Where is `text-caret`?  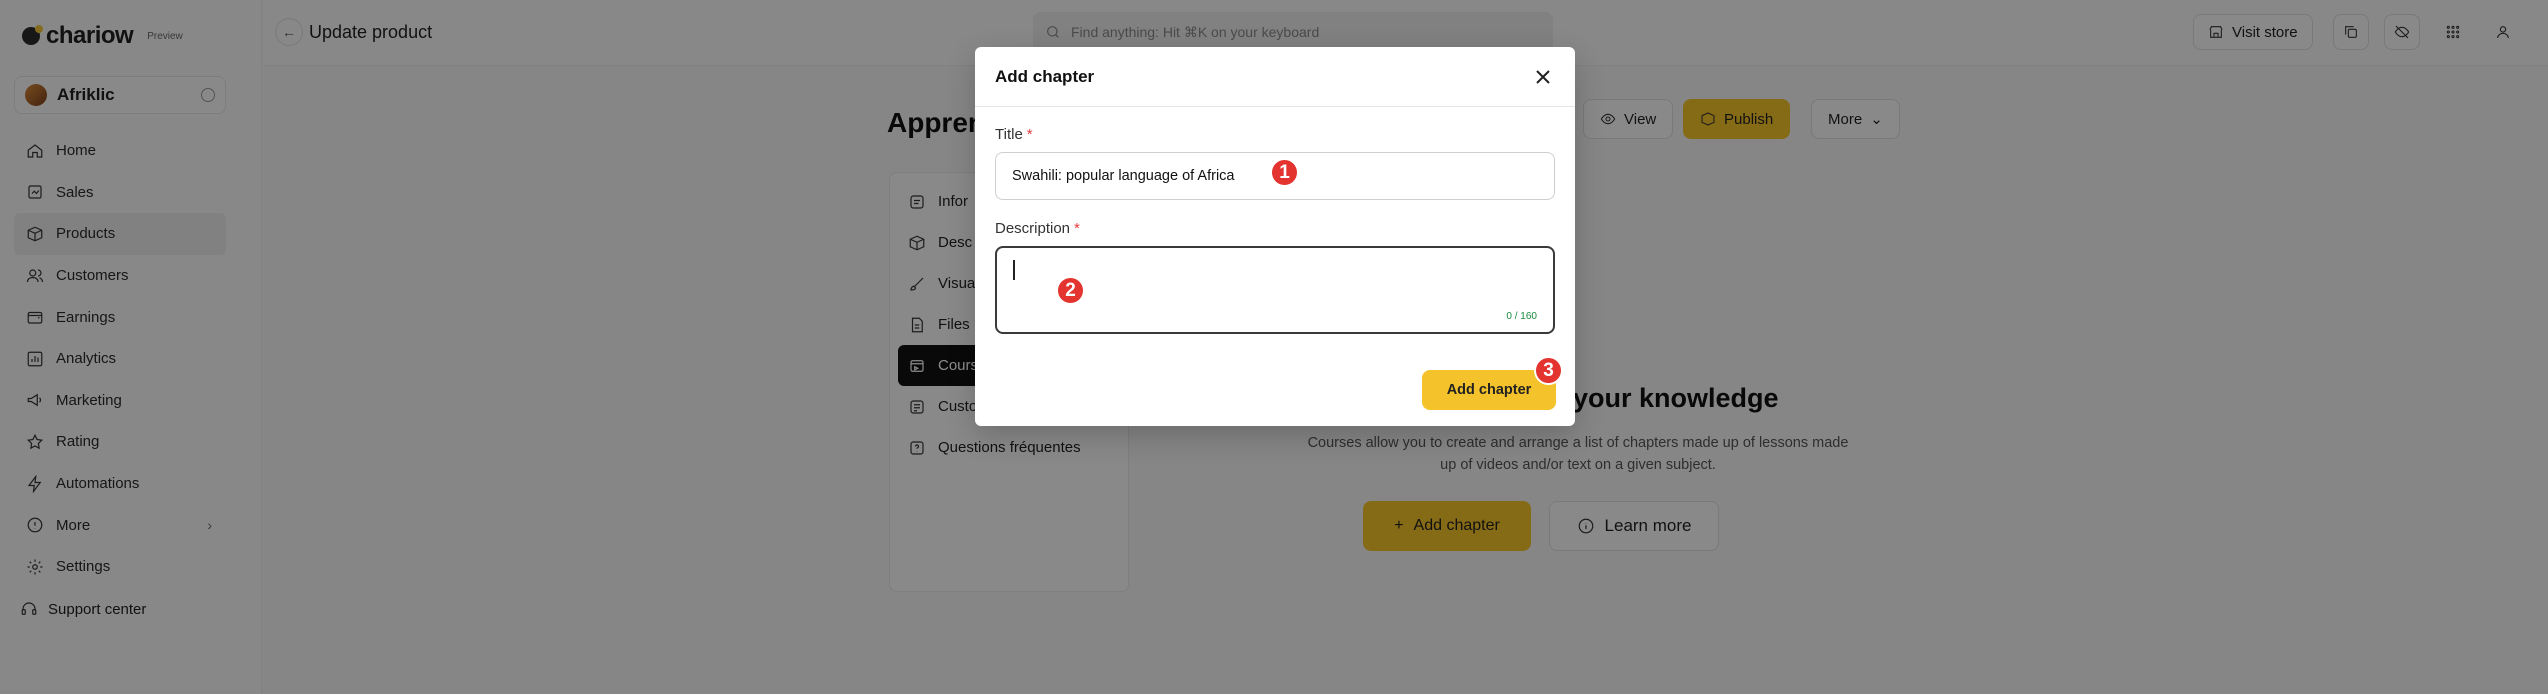 text-caret is located at coordinates (1014, 270).